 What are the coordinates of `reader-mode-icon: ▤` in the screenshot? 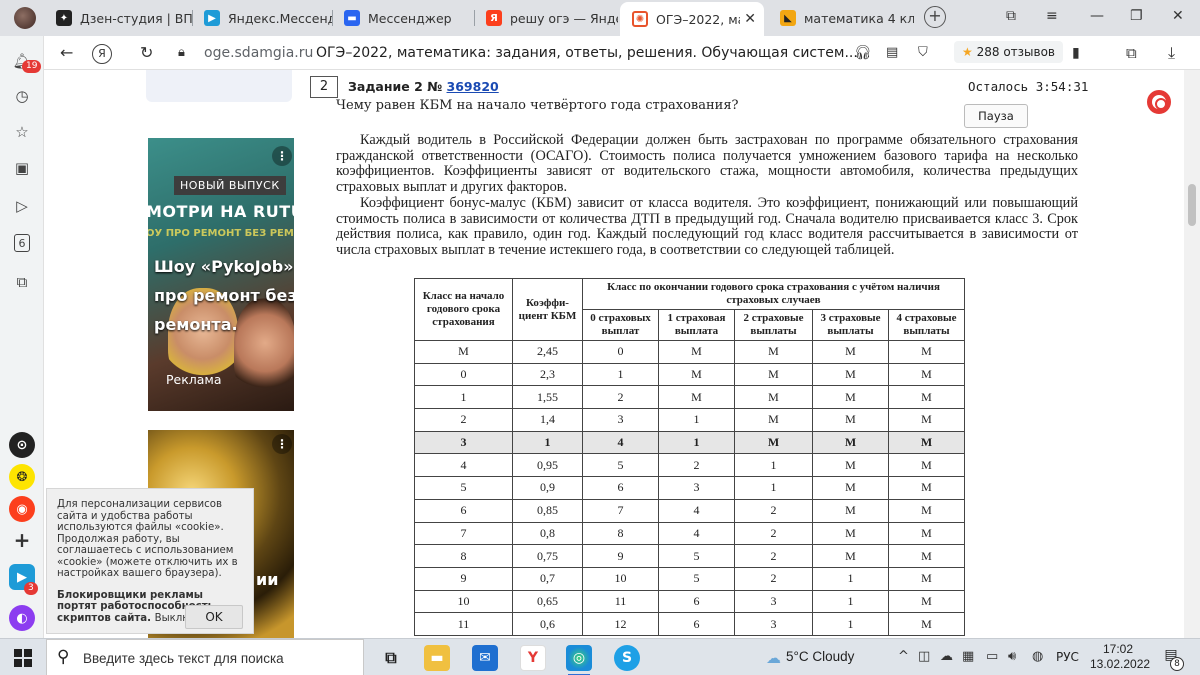 It's located at (892, 52).